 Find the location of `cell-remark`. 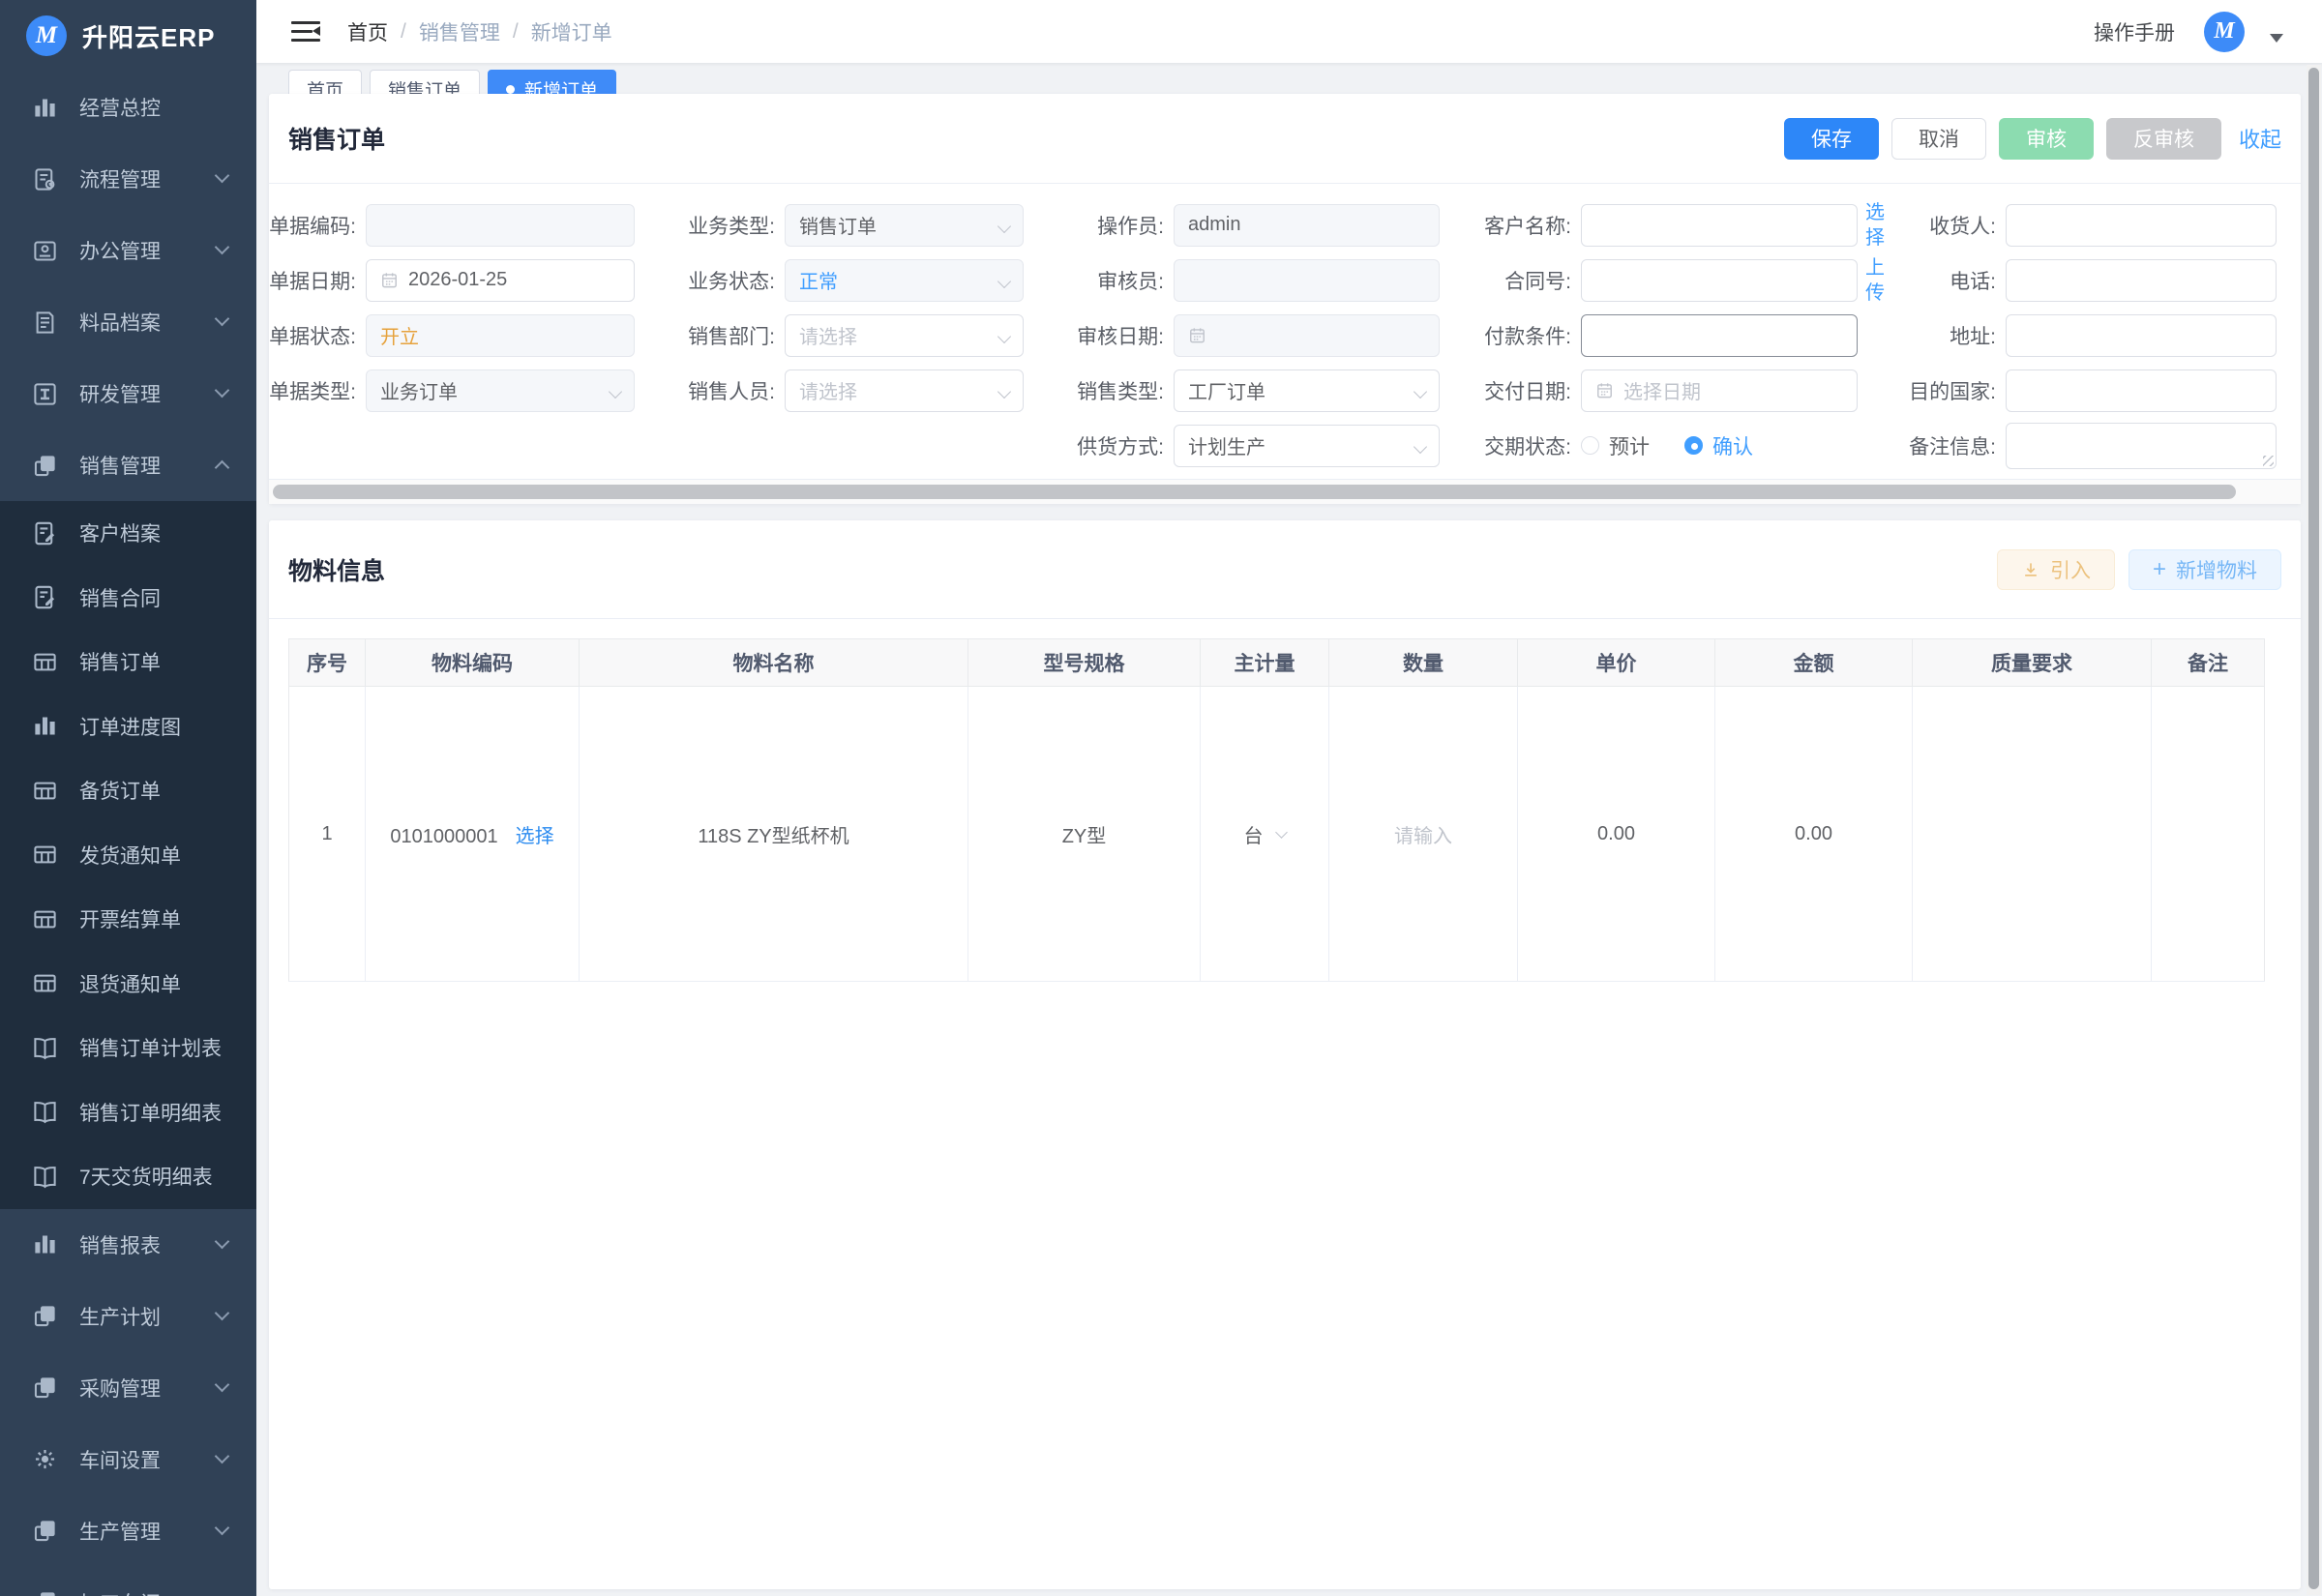

cell-remark is located at coordinates (2208, 834).